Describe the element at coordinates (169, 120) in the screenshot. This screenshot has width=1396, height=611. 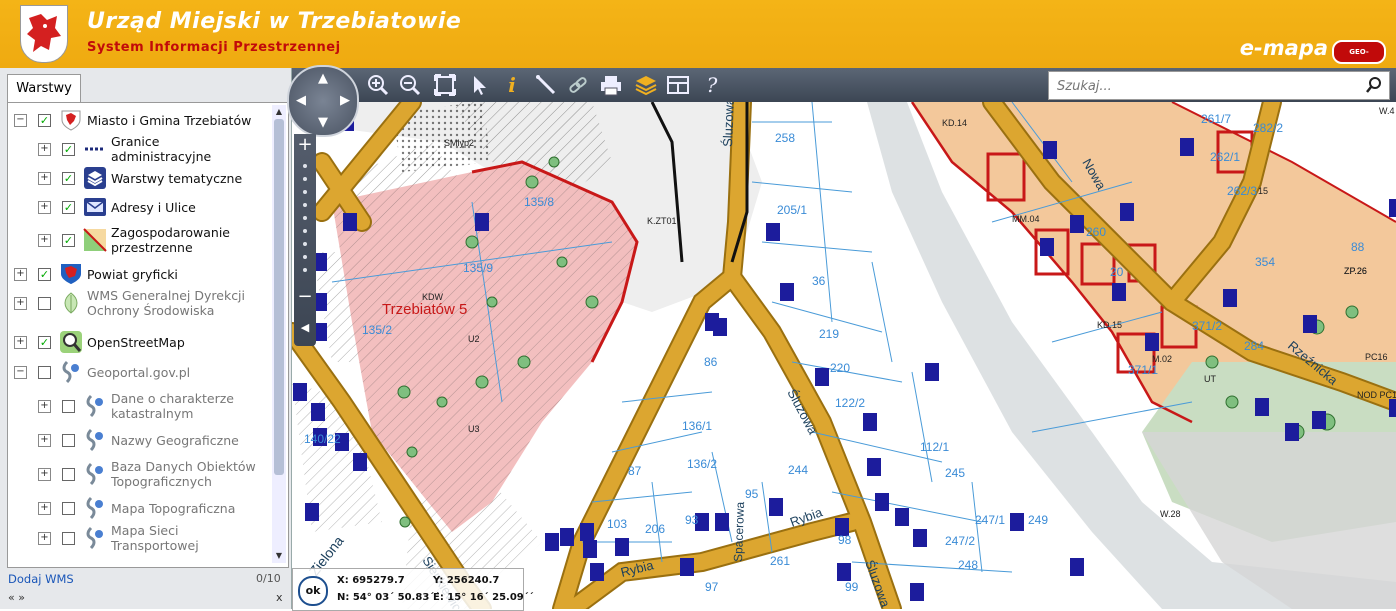
I see `layer-label: Miasto i Gmina Trzebiatów` at that location.